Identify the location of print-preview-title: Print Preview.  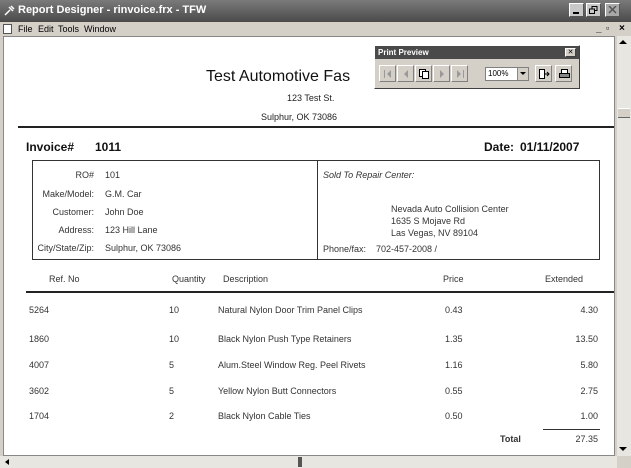
(477, 52).